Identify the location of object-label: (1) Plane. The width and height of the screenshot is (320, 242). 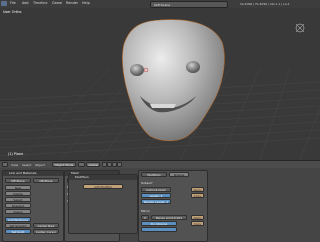
(16, 154).